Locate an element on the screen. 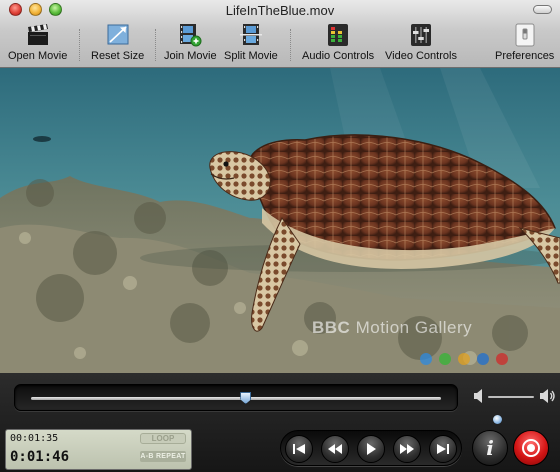 This screenshot has height=472, width=560. fast-forward-icon is located at coordinates (407, 449).